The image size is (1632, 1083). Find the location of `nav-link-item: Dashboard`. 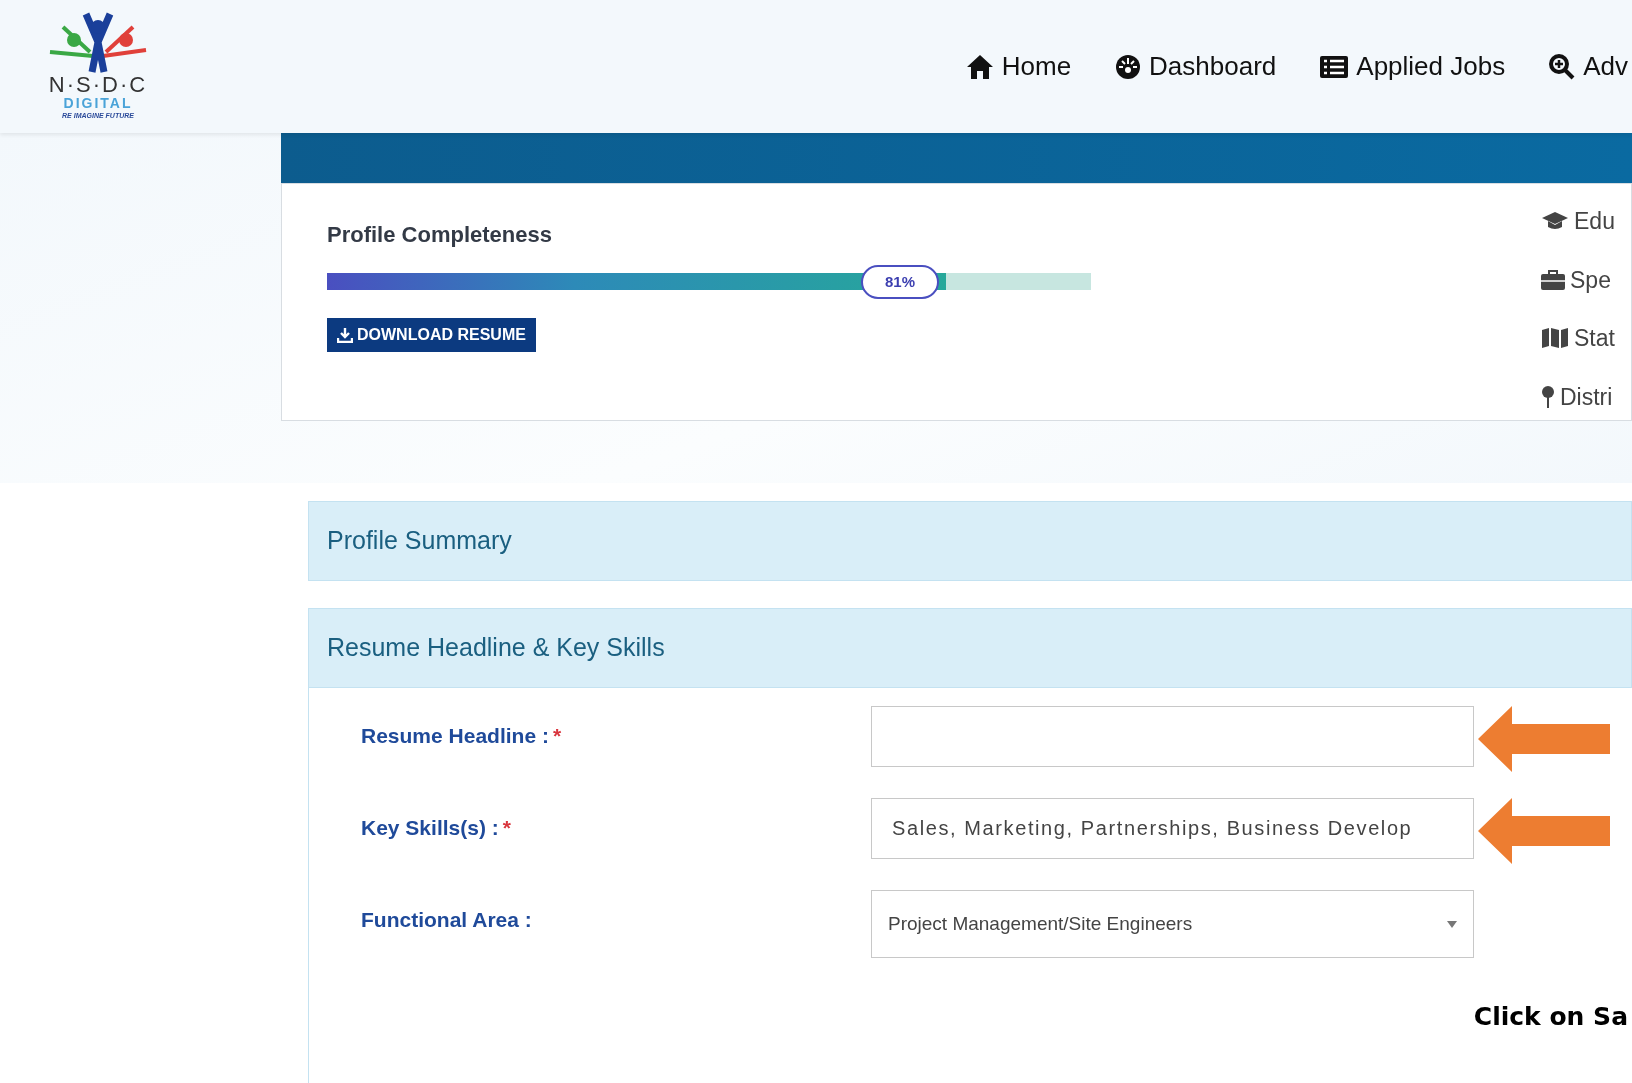

nav-link-item: Dashboard is located at coordinates (1196, 66).